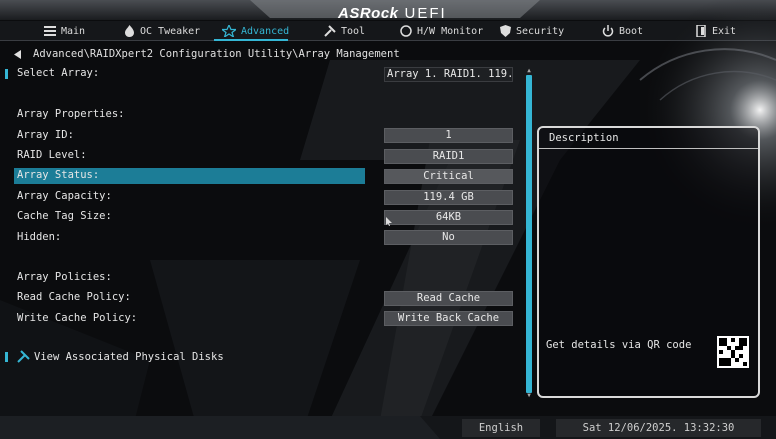 Image resolution: width=776 pixels, height=439 pixels. What do you see at coordinates (441, 31) in the screenshot?
I see `tab-hw-monitor: H/W Monitor` at bounding box center [441, 31].